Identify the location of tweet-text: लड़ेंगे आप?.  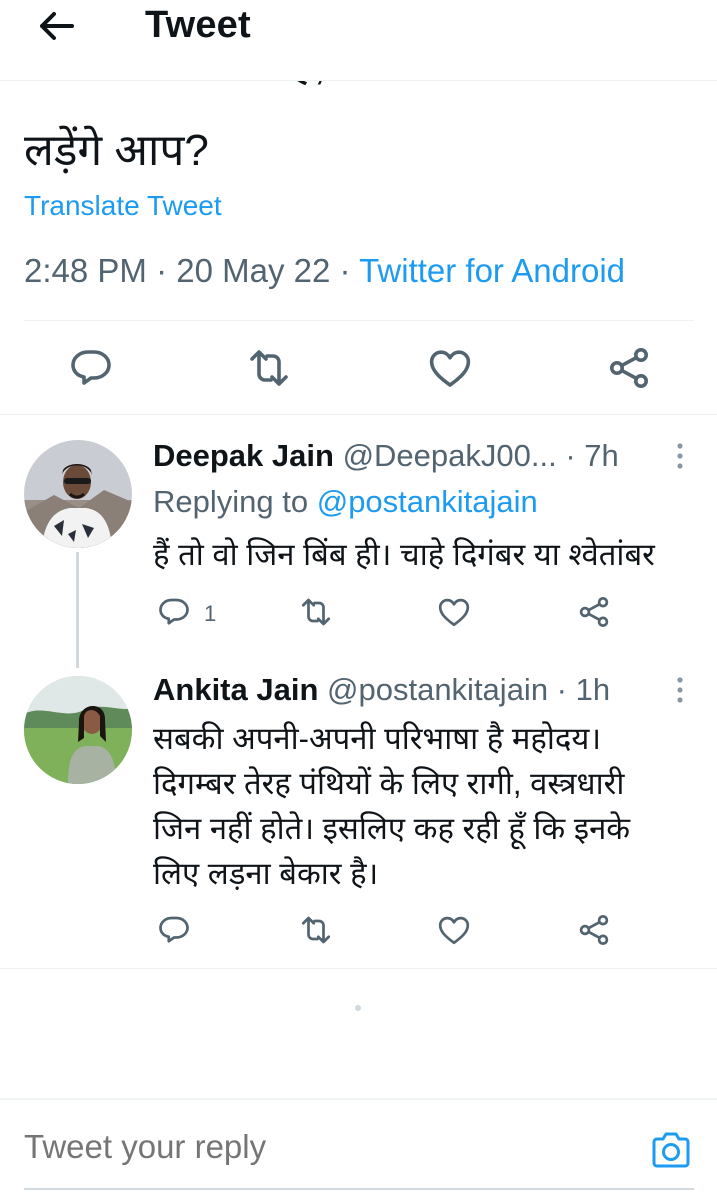
(116, 150).